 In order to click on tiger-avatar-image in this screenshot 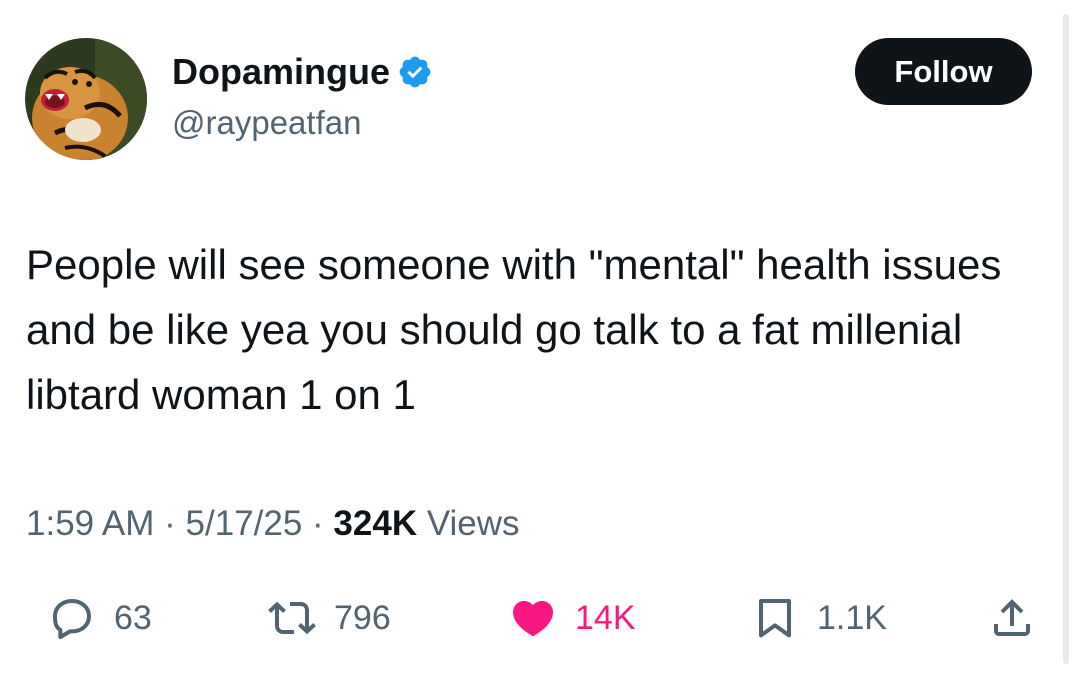, I will do `click(86, 99)`.